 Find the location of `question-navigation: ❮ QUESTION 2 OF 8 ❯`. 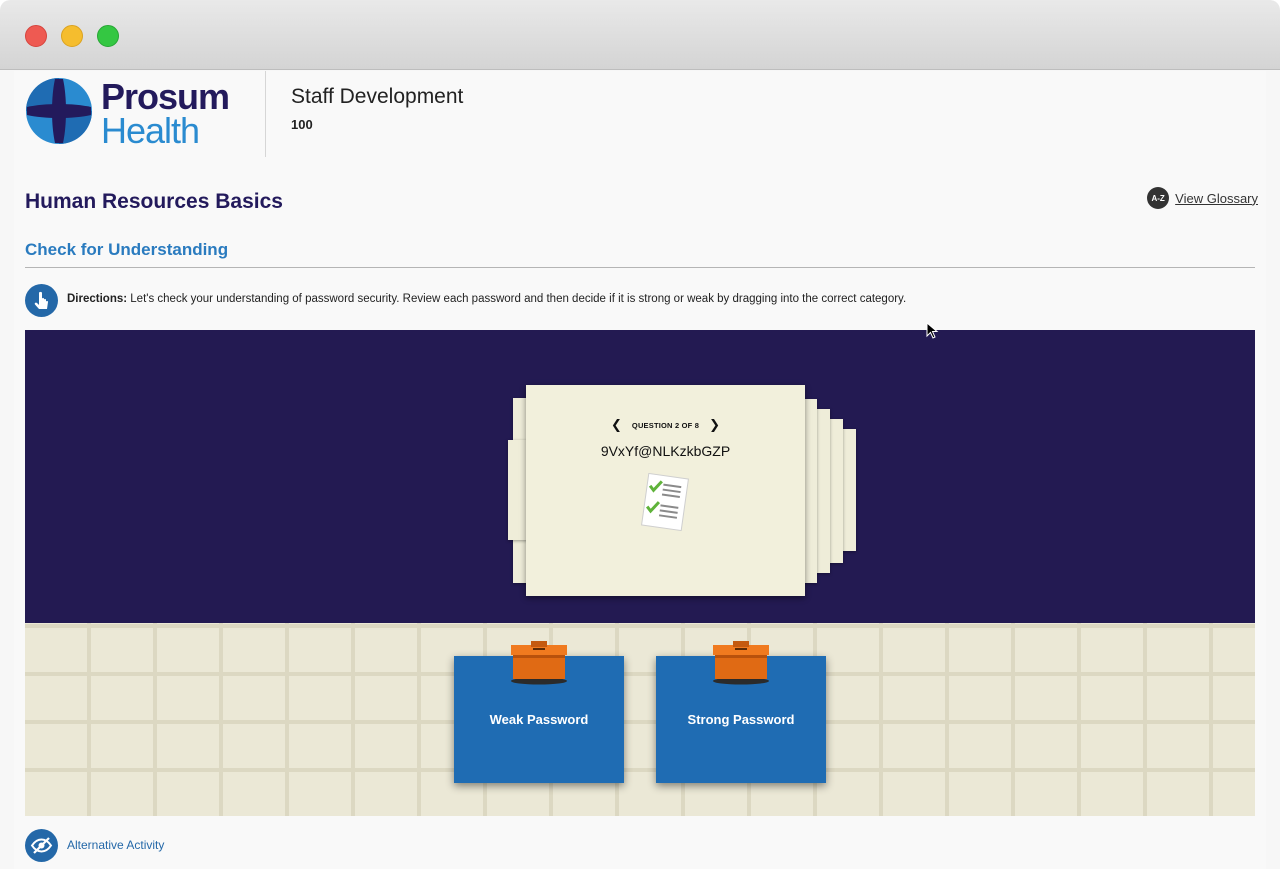

question-navigation: ❮ QUESTION 2 OF 8 ❯ is located at coordinates (665, 425).